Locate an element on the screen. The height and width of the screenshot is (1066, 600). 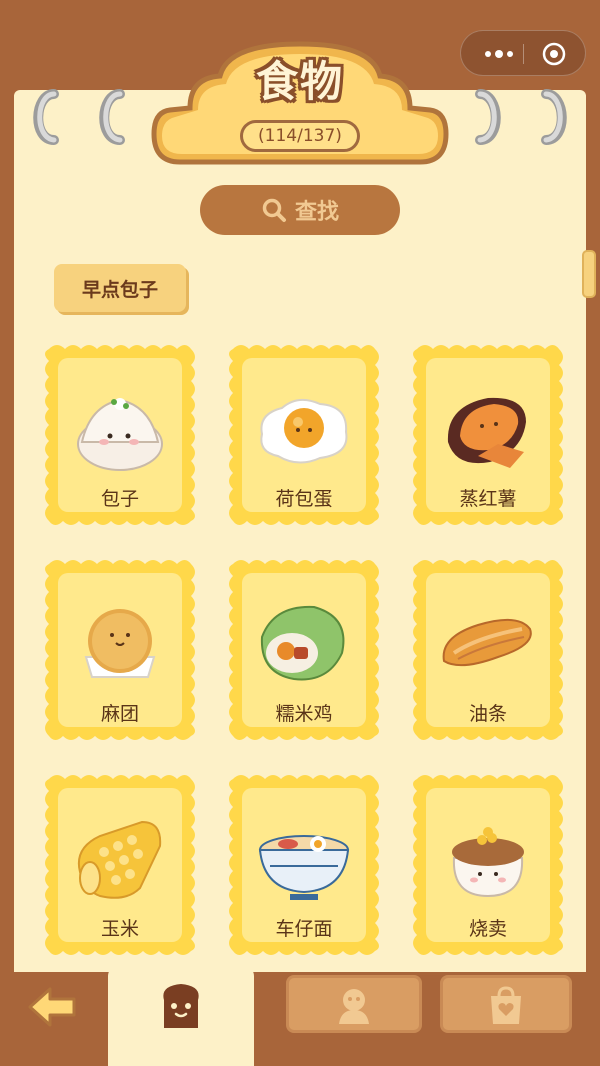
food-card: 荷包蛋 is located at coordinates (304, 435).